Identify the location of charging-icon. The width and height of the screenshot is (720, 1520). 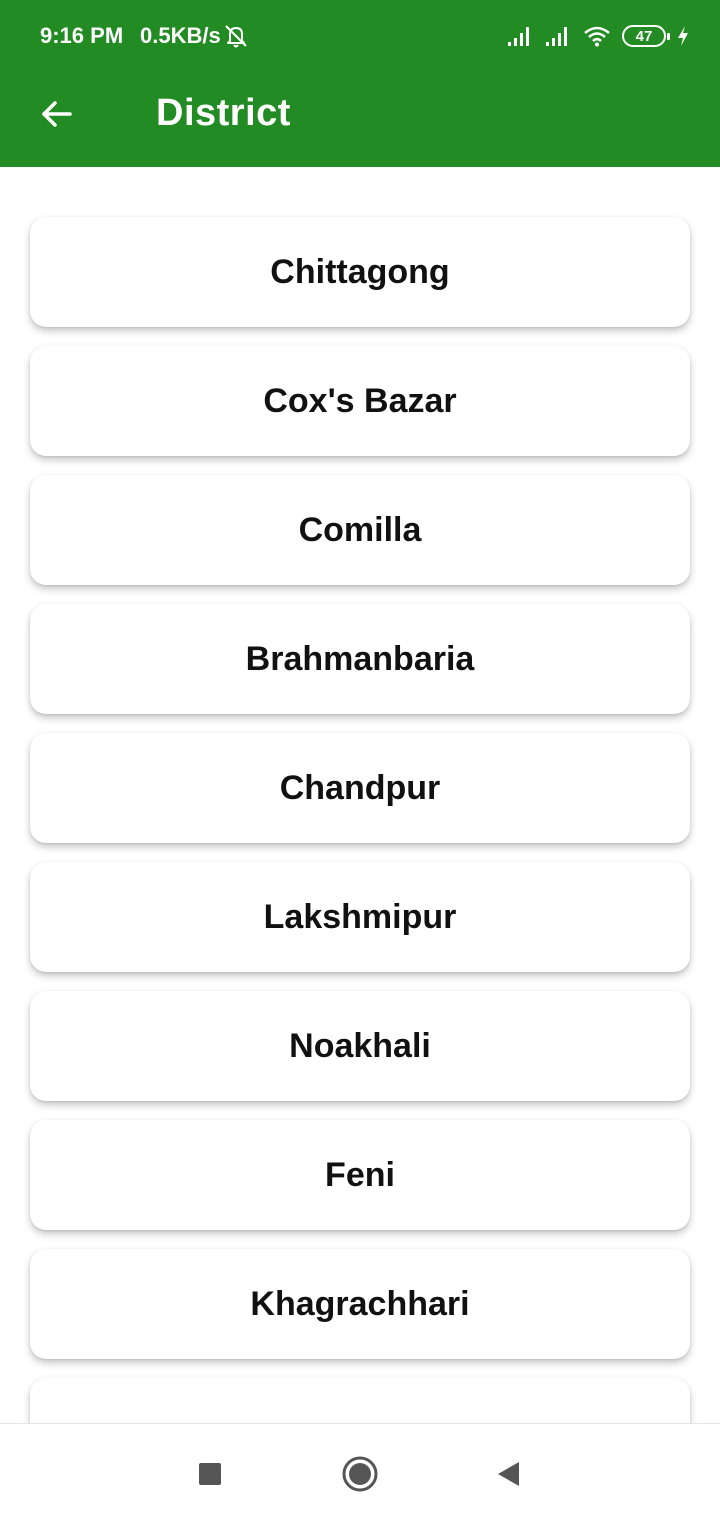
(683, 36).